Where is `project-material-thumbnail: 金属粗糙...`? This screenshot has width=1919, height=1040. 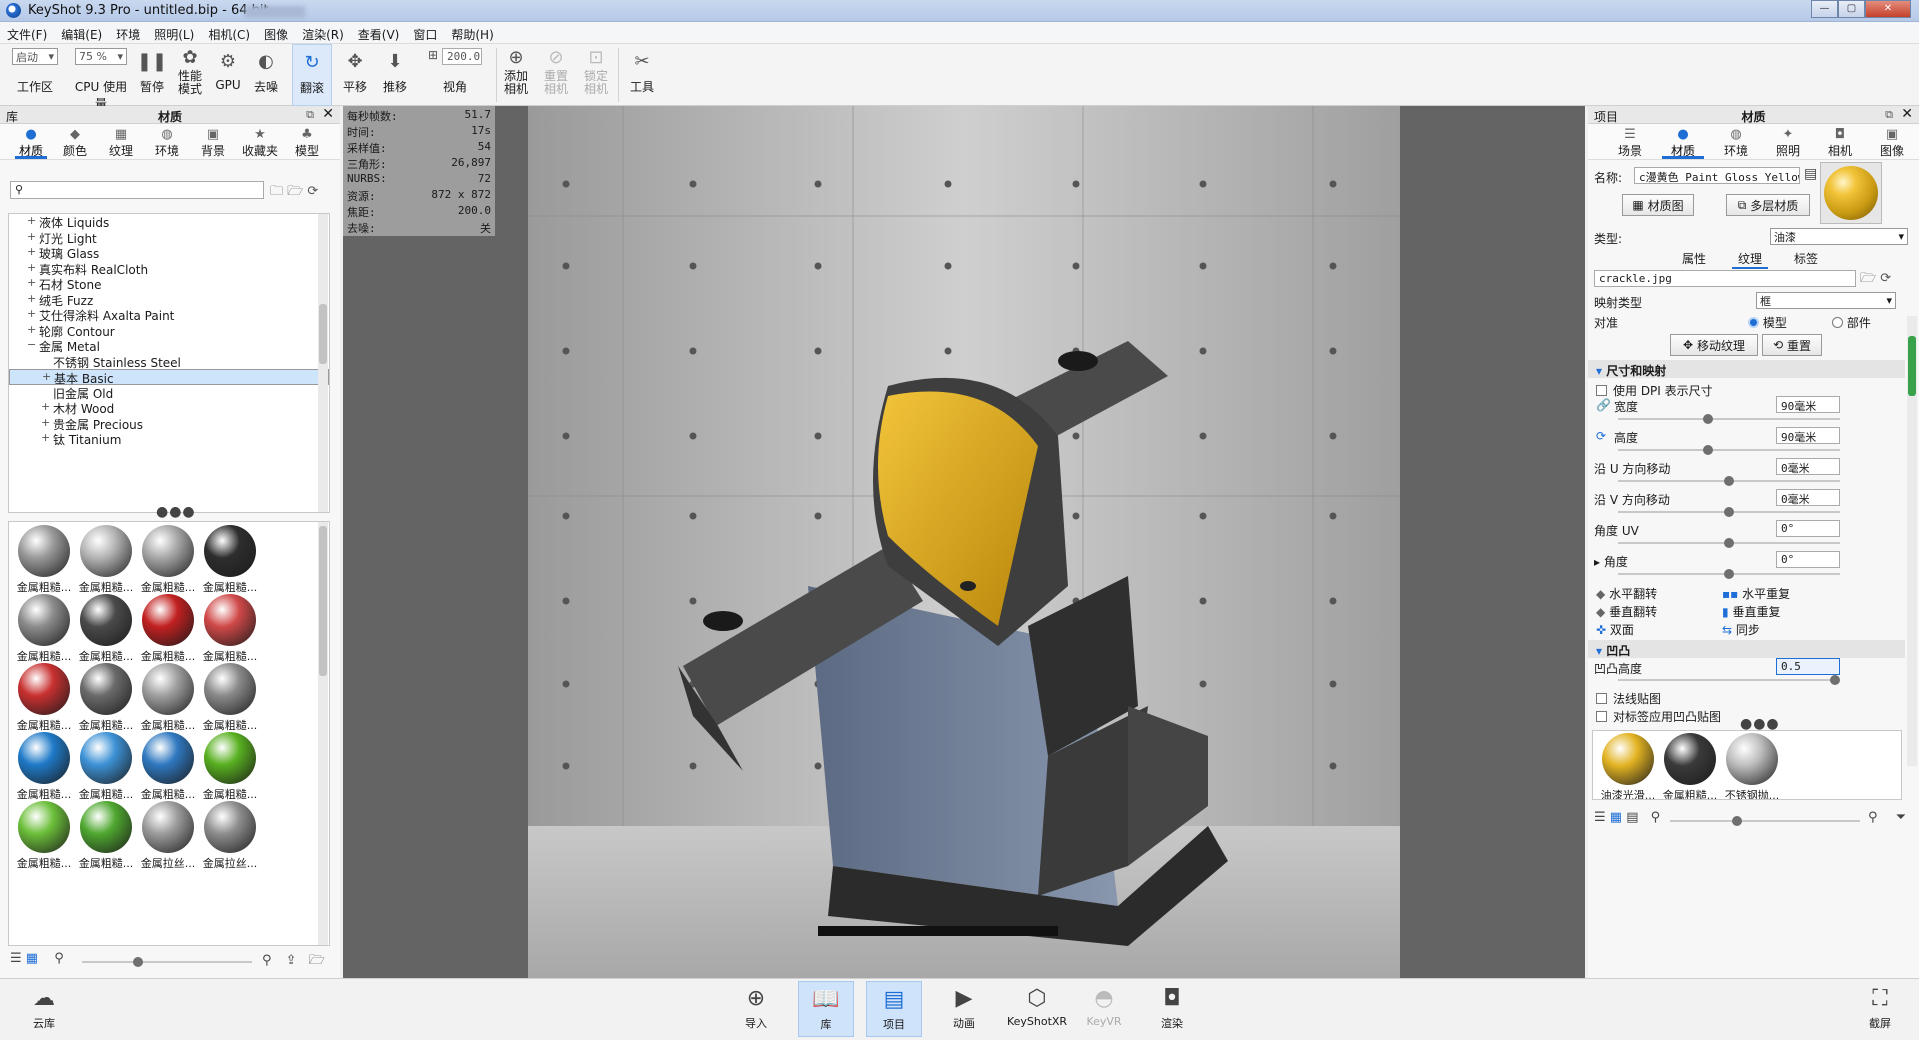
project-material-thumbnail: 金属粗糙... is located at coordinates (1690, 765).